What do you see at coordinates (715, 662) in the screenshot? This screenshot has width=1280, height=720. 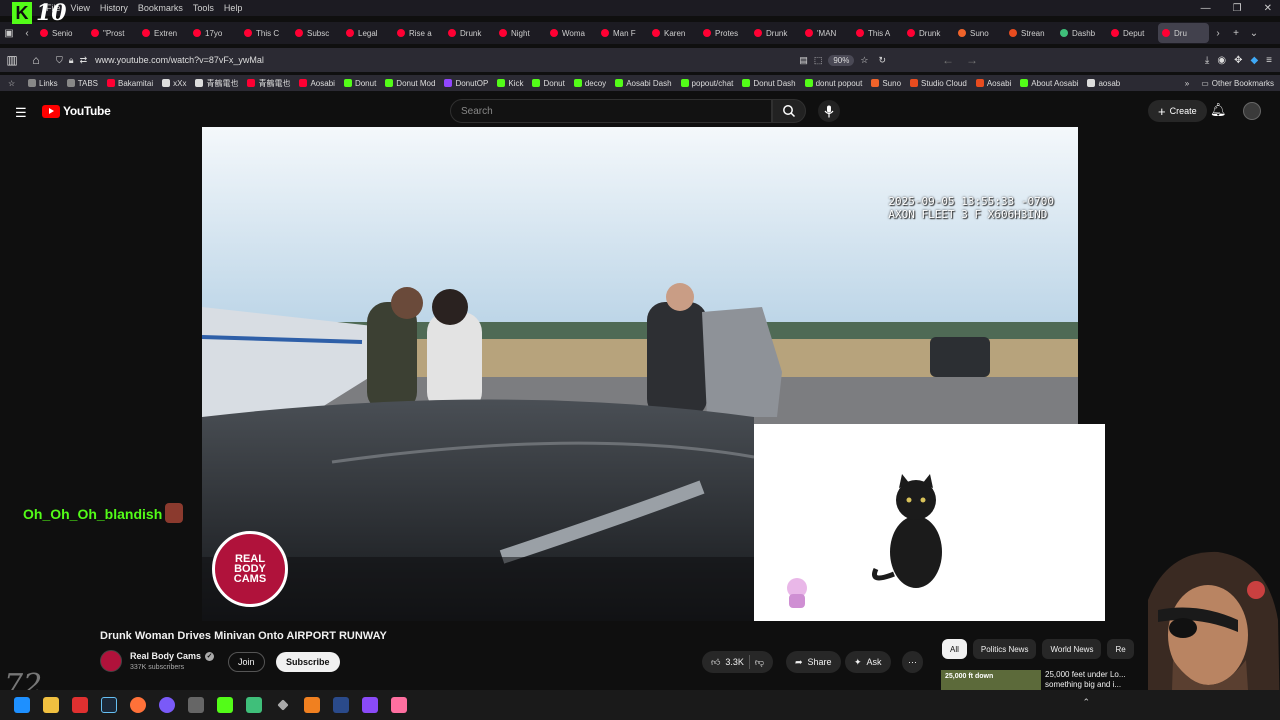 I see `thumbs-up-icon: 👍︎` at bounding box center [715, 662].